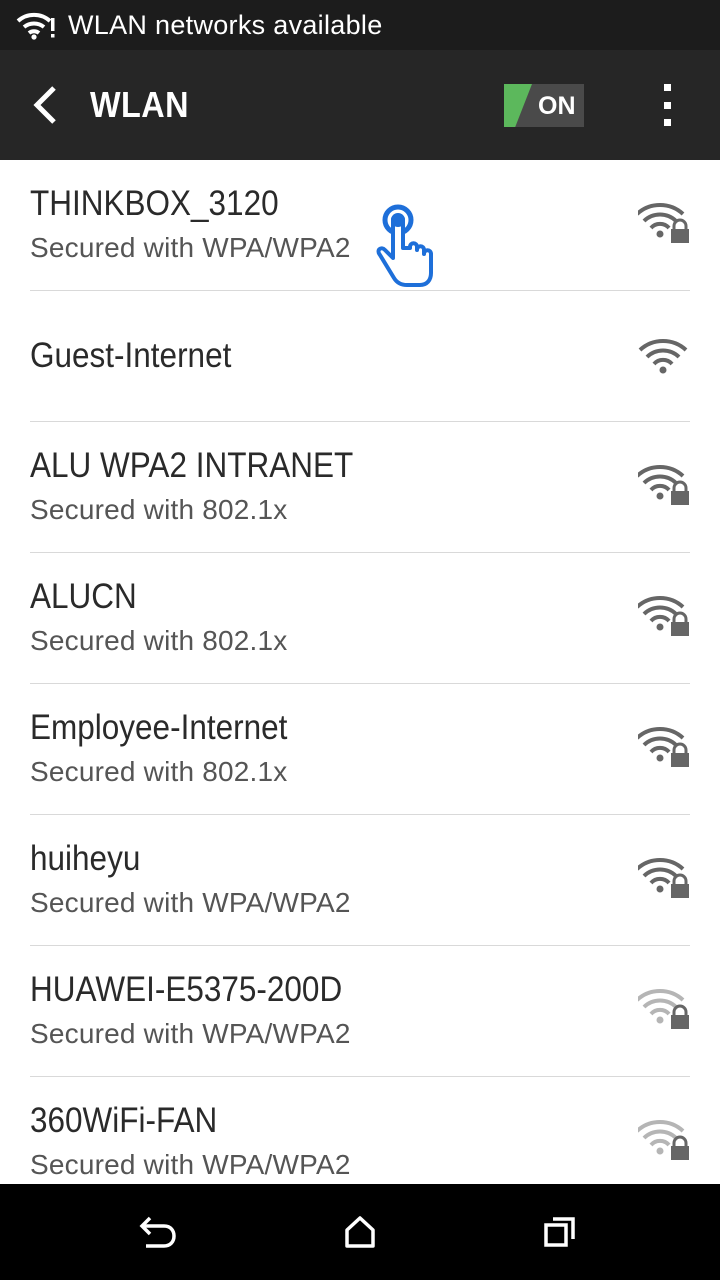  I want to click on network-name: 360WiFi-FAN, so click(124, 1120).